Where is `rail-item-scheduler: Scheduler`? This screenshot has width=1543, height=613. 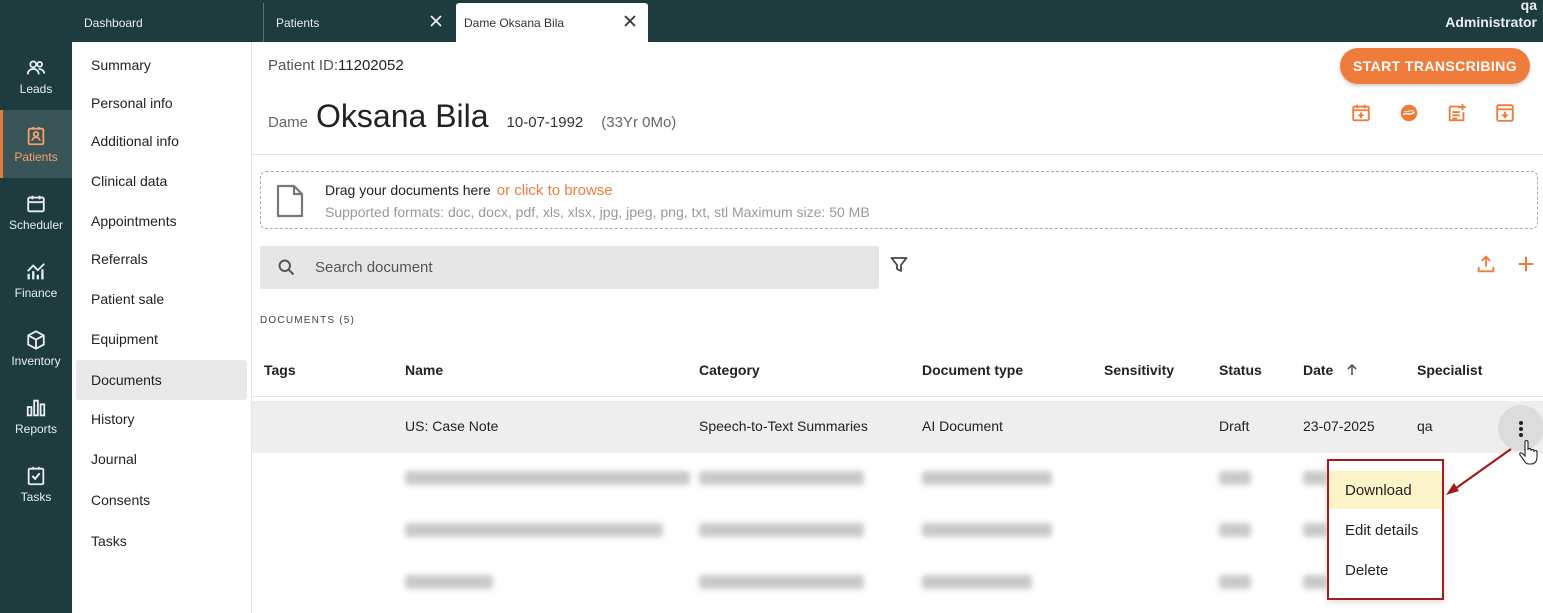
rail-item-scheduler: Scheduler is located at coordinates (36, 212).